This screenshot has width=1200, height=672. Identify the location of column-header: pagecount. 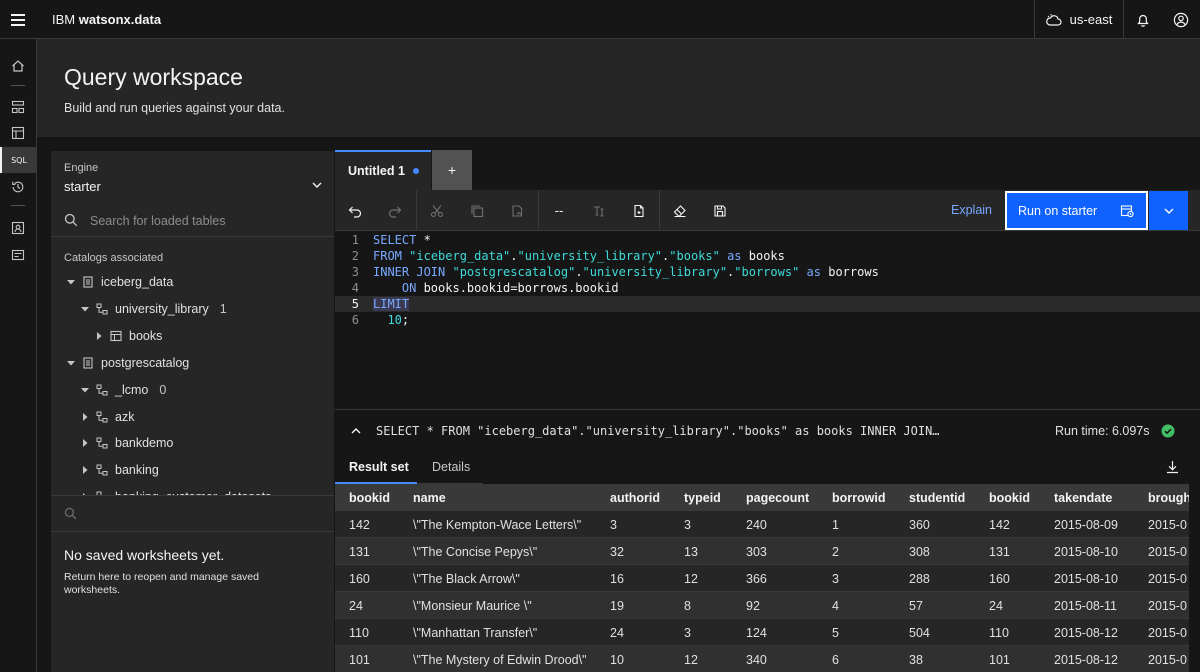
(777, 498).